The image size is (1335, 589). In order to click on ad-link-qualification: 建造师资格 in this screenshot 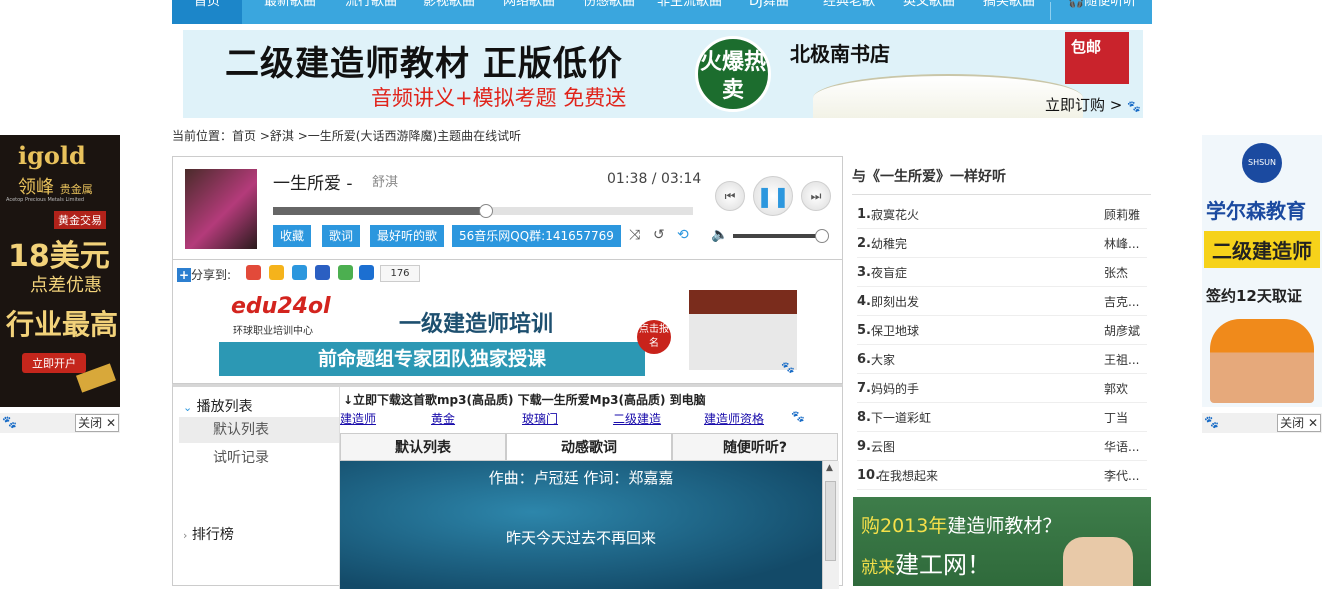, I will do `click(734, 418)`.